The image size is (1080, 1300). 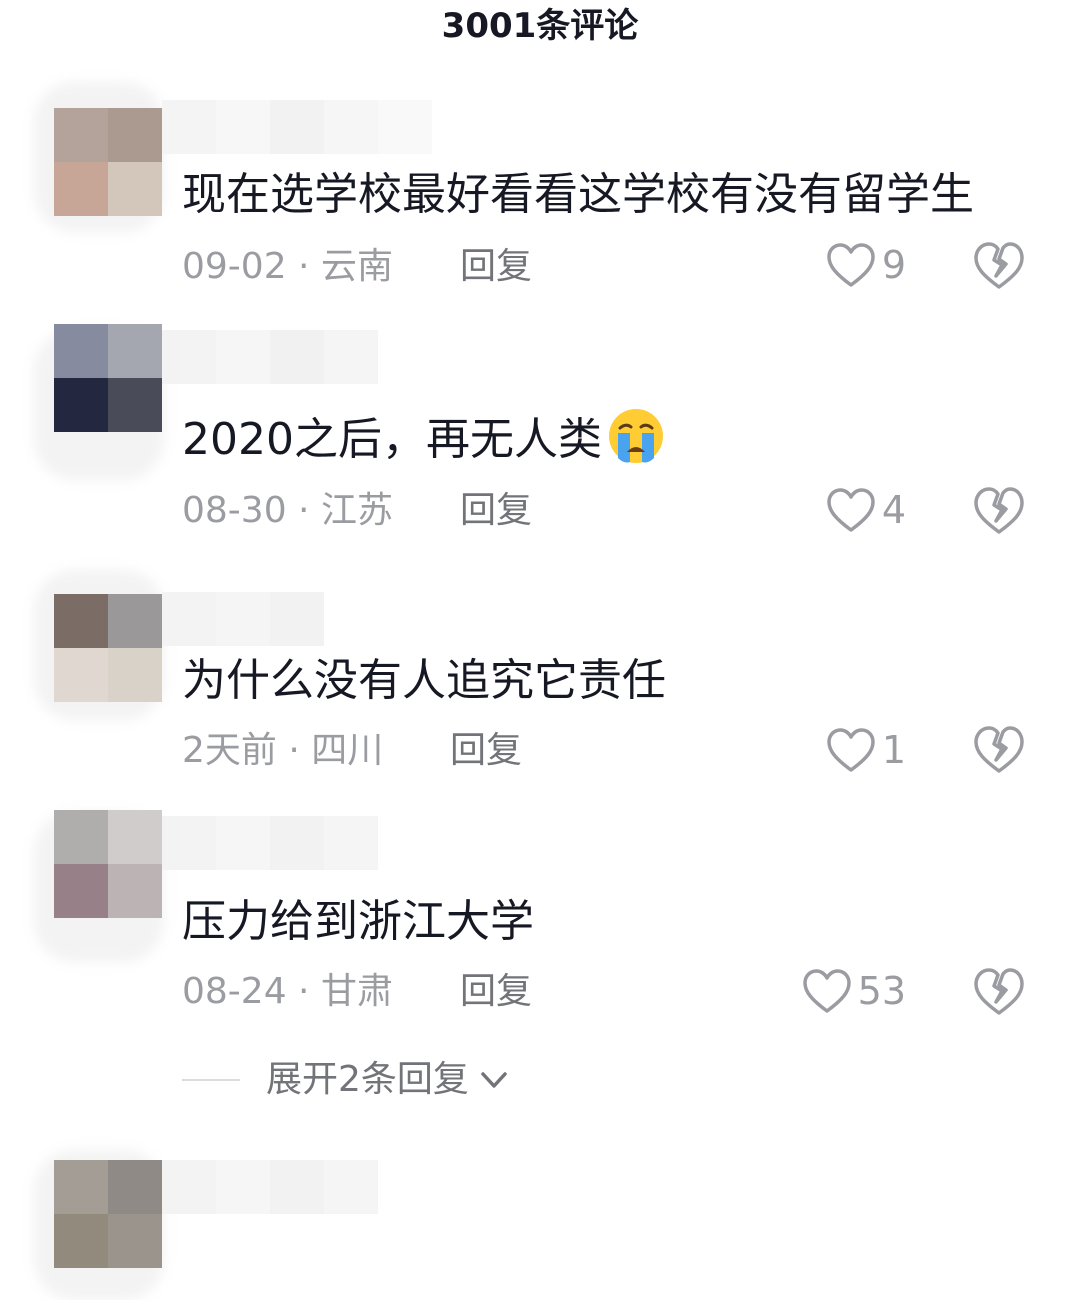 I want to click on chevron-down-icon, so click(x=494, y=1080).